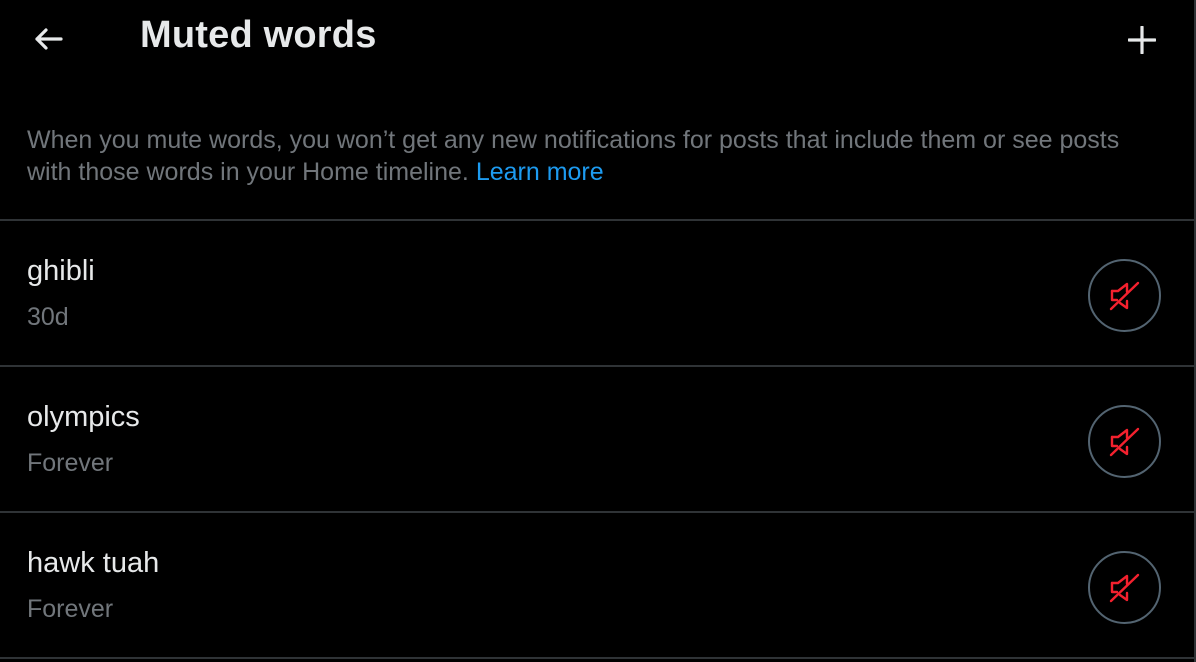 This screenshot has height=662, width=1196. What do you see at coordinates (83, 417) in the screenshot?
I see `muted-word: olympics` at bounding box center [83, 417].